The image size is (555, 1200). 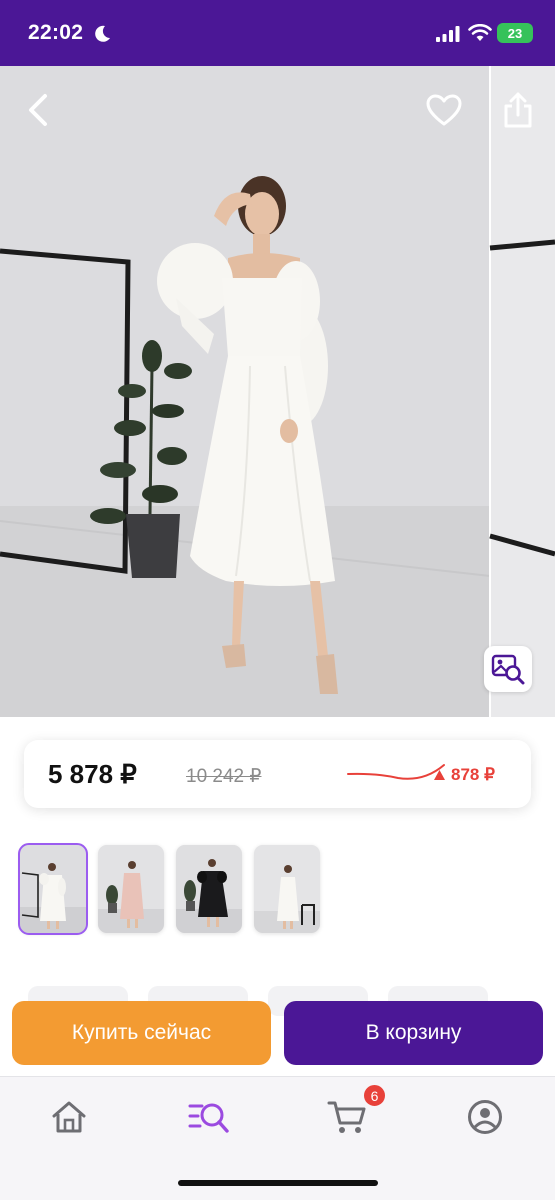 I want to click on wifi-icon, so click(x=480, y=32).